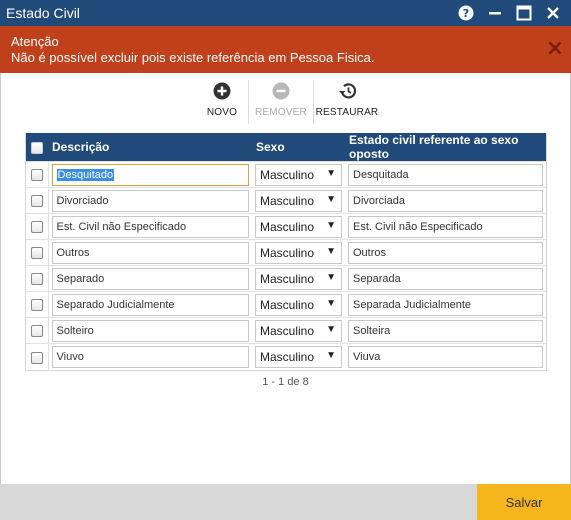 The height and width of the screenshot is (520, 571). What do you see at coordinates (121, 226) in the screenshot?
I see `descricao-value: Est. Civil não Especificado` at bounding box center [121, 226].